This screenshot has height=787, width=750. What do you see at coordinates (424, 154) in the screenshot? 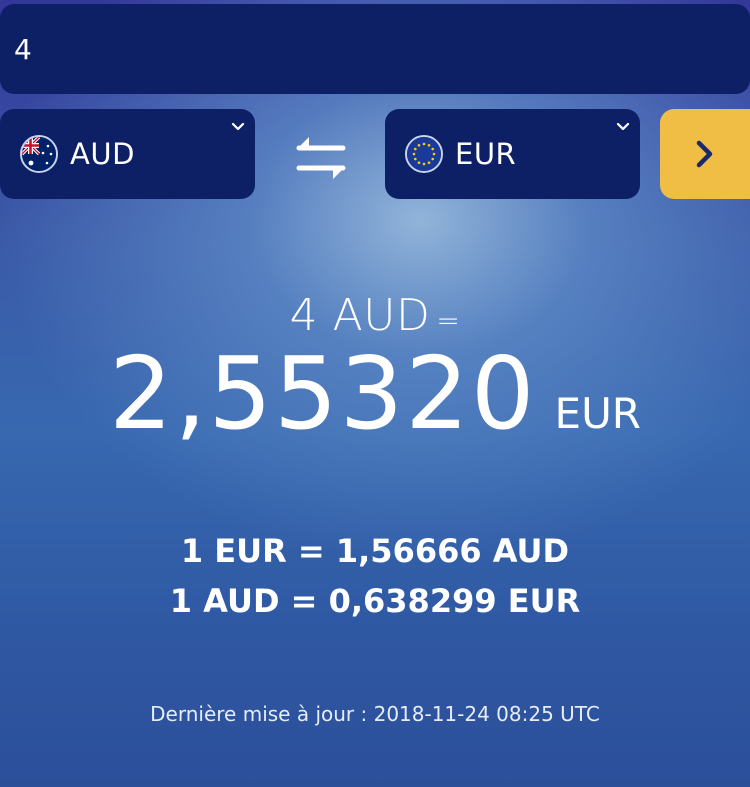
I see `eu-flag-icon` at bounding box center [424, 154].